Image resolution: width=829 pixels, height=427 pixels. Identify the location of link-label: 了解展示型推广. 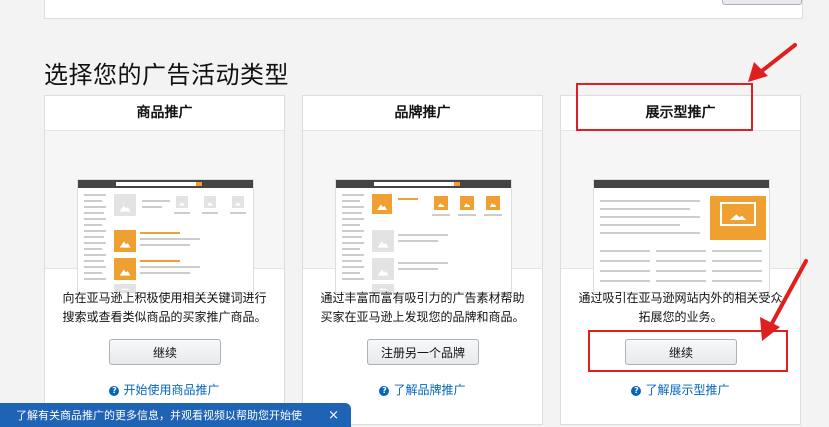
(687, 390).